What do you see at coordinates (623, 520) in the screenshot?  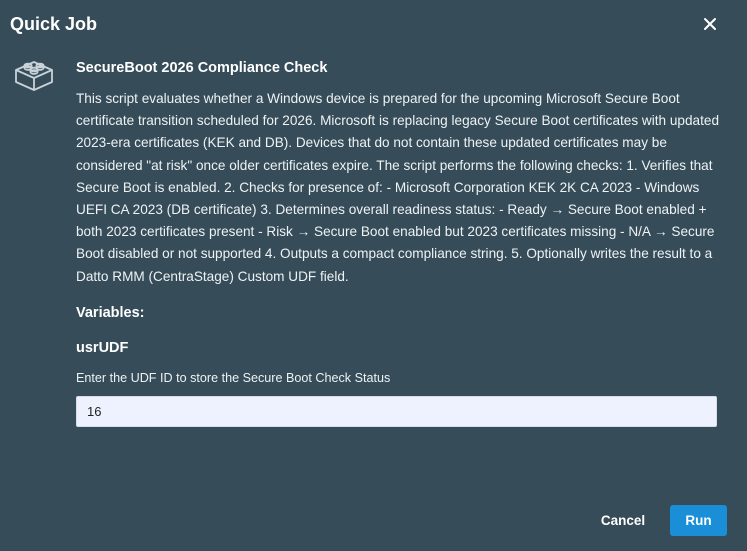 I see `cancel-button: Cancel` at bounding box center [623, 520].